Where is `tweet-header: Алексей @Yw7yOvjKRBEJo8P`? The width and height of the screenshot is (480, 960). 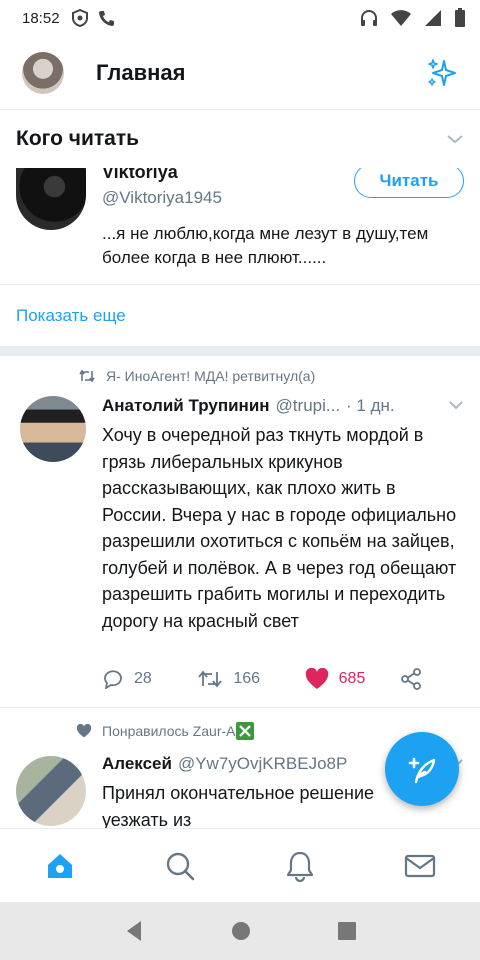
tweet-header: Алексей @Yw7yOvjKRBEJo8P is located at coordinates (224, 764).